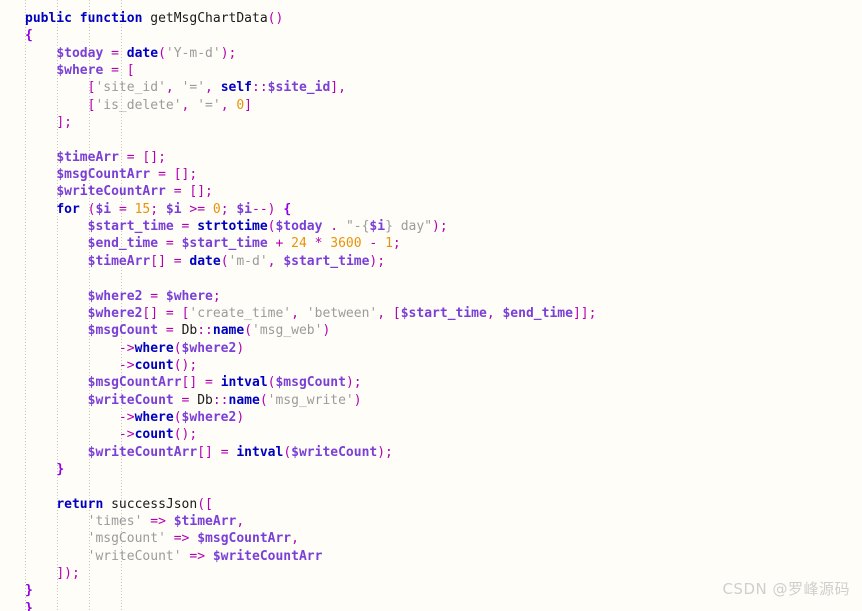 This screenshot has height=611, width=862. Describe the element at coordinates (287, 331) in the screenshot. I see `token-str: 'msg_web'` at that location.